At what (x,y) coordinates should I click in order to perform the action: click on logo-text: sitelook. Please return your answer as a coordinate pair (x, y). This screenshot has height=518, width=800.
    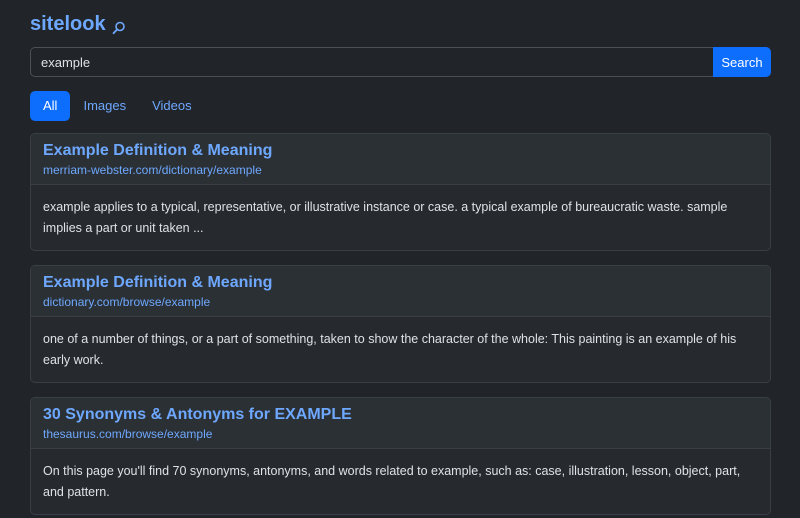
    Looking at the image, I should click on (68, 23).